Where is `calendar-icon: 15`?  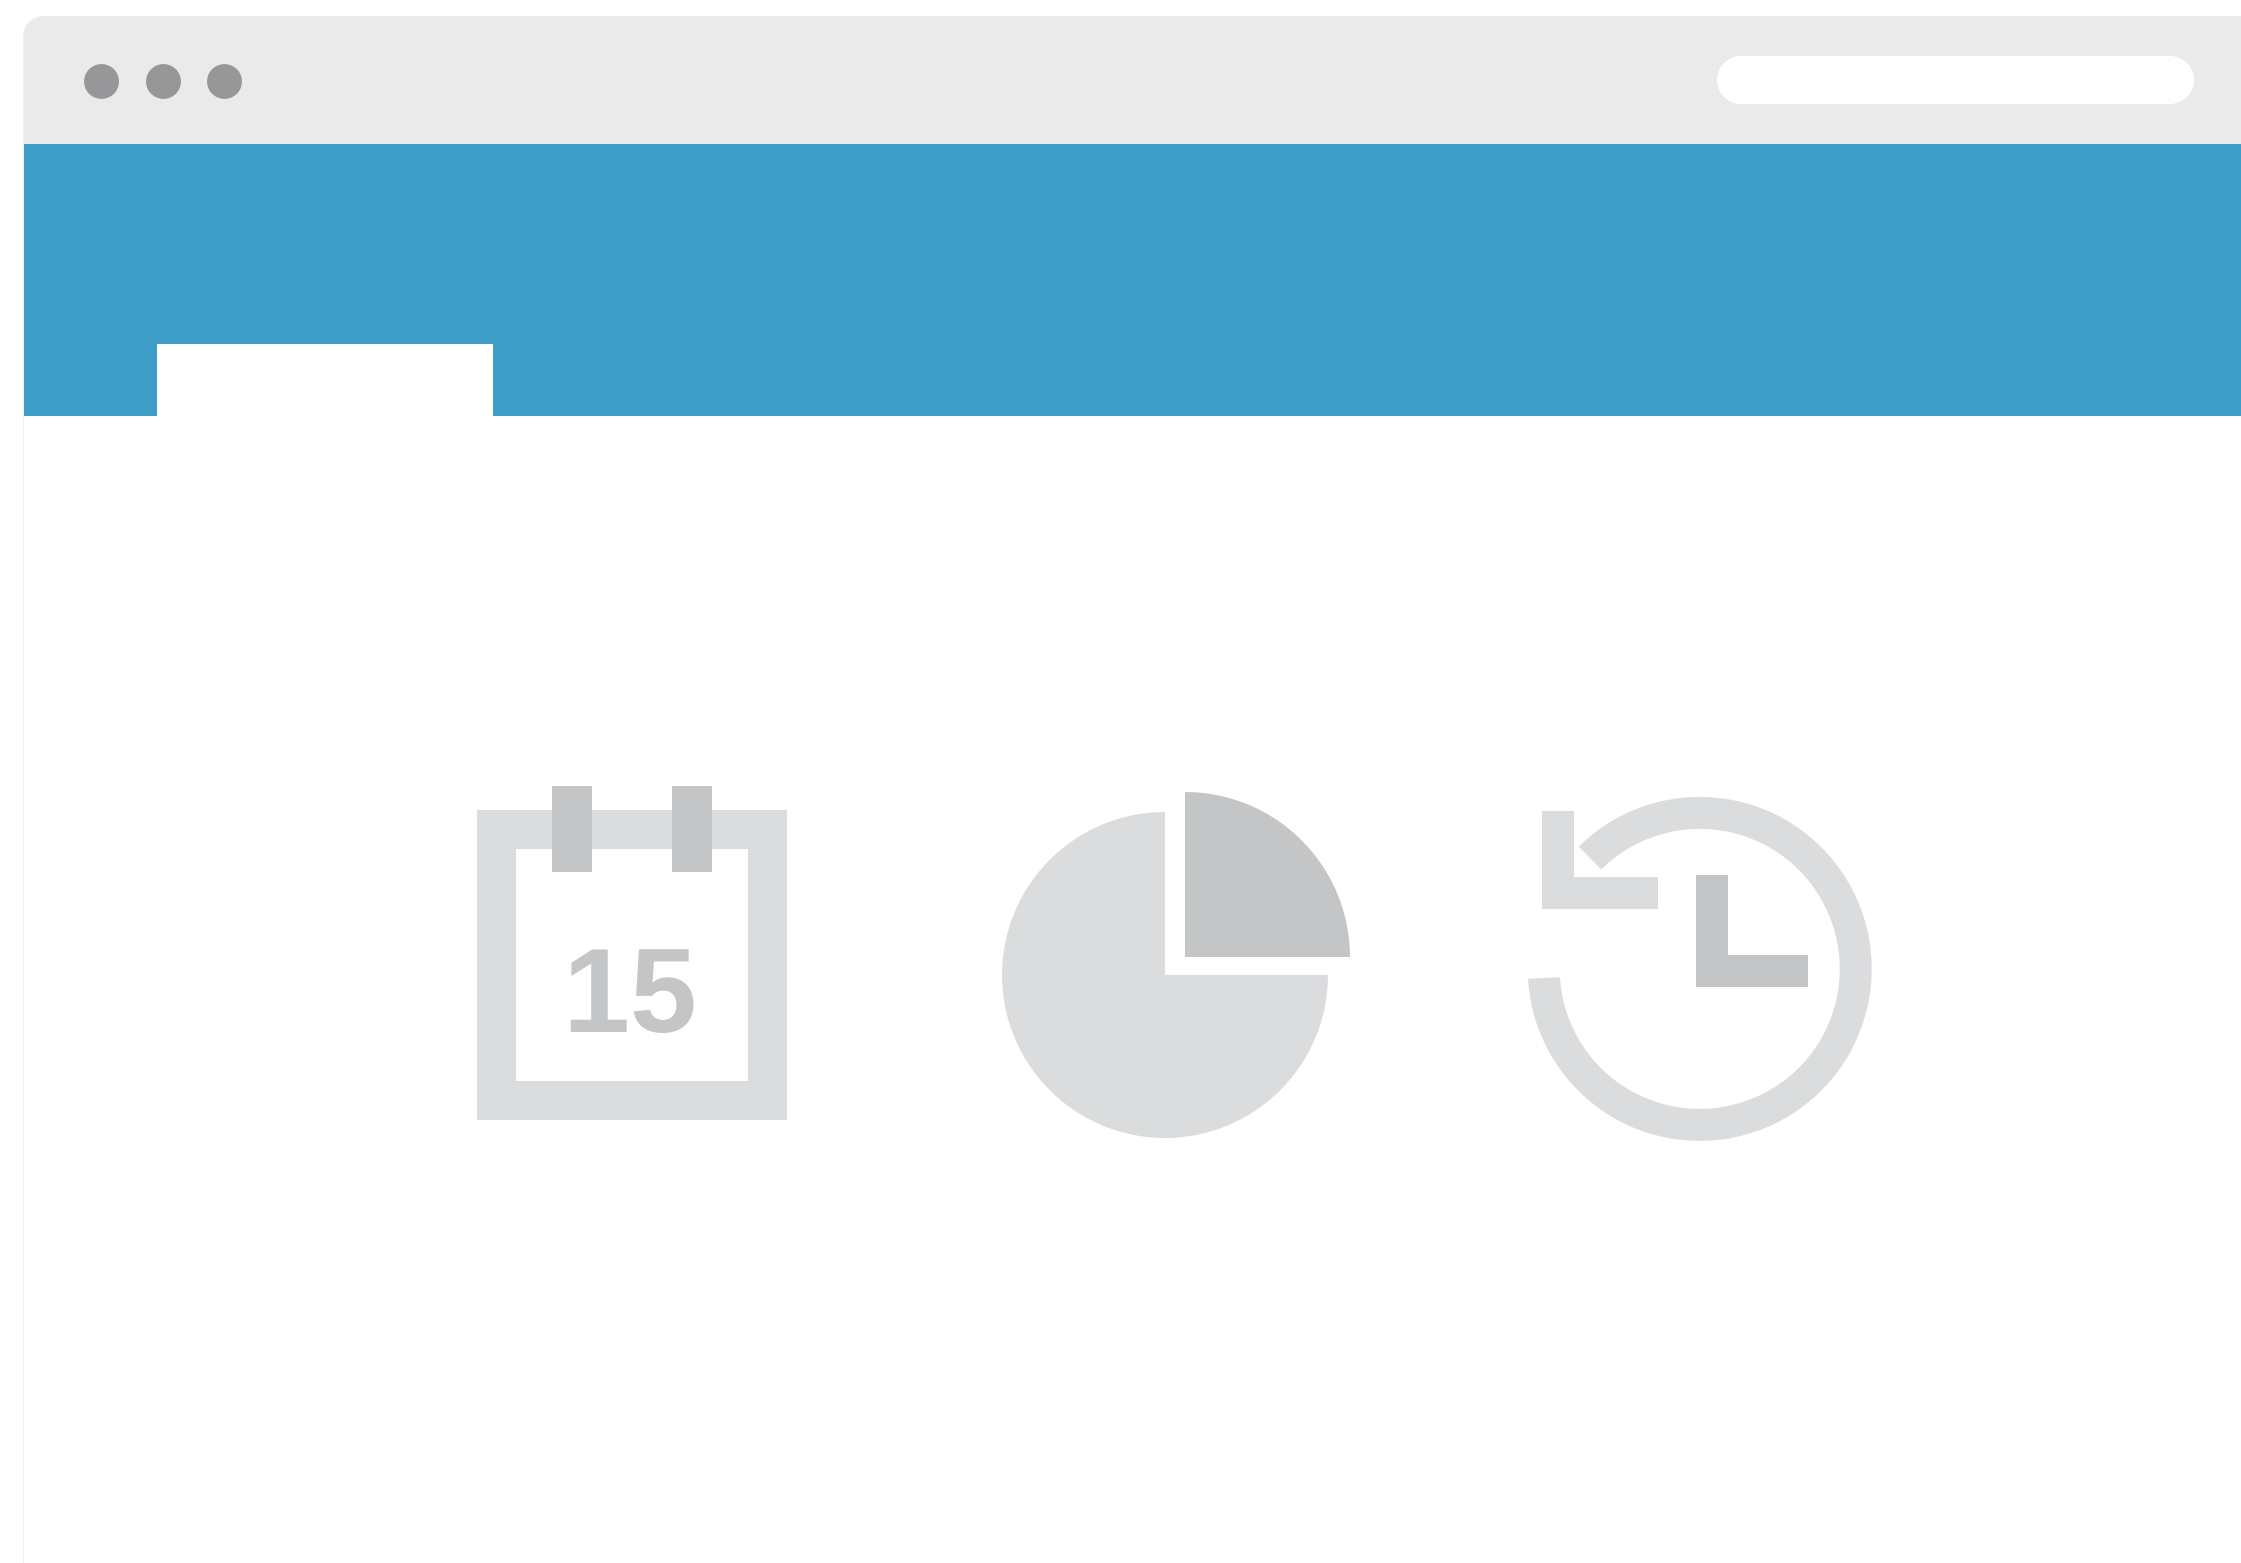
calendar-icon: 15 is located at coordinates (632, 953).